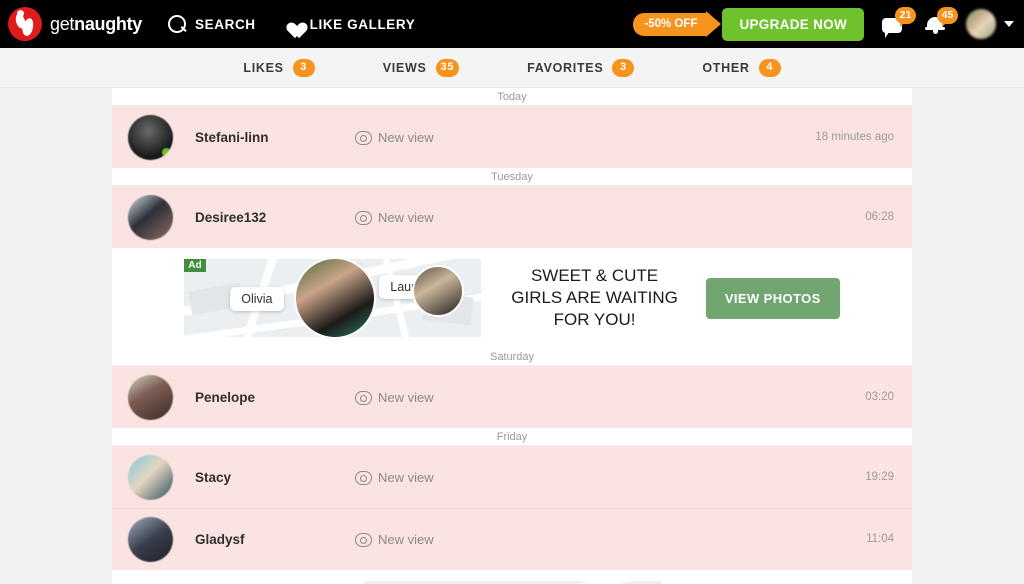  What do you see at coordinates (905, 17) in the screenshot?
I see `messages-count-badge: 21` at bounding box center [905, 17].